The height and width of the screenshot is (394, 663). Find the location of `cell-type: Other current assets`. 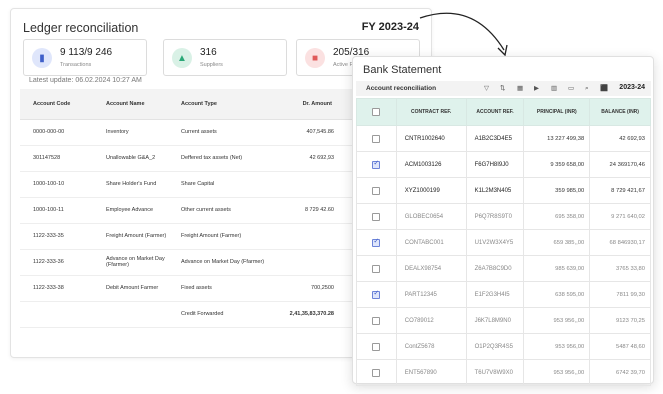

cell-type: Other current assets is located at coordinates (223, 210).